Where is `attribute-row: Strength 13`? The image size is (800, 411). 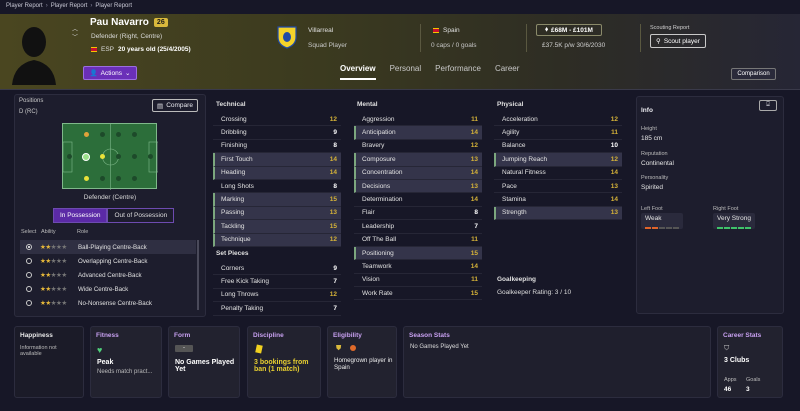 attribute-row: Strength 13 is located at coordinates (558, 213).